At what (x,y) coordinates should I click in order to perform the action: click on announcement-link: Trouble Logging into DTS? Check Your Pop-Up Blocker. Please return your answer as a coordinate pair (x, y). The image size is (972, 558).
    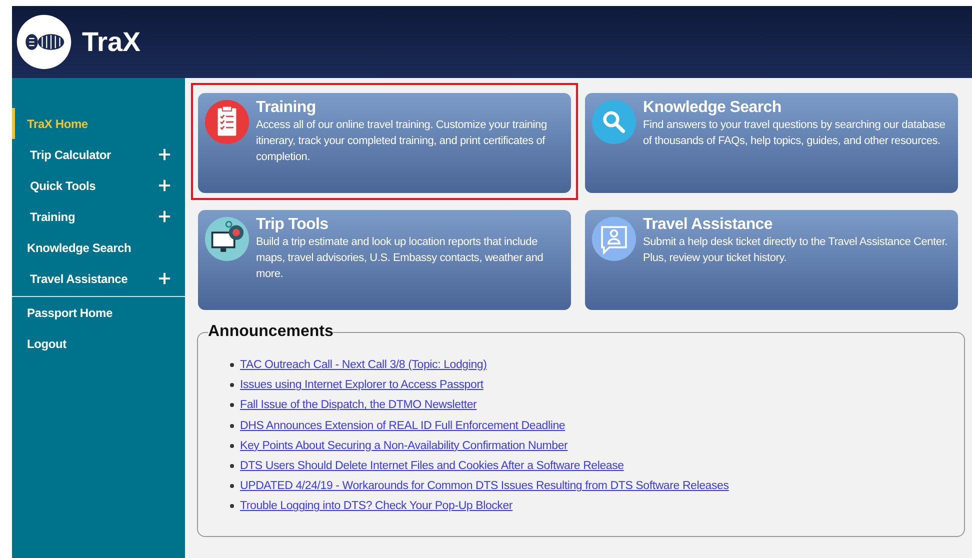
    Looking at the image, I should click on (376, 506).